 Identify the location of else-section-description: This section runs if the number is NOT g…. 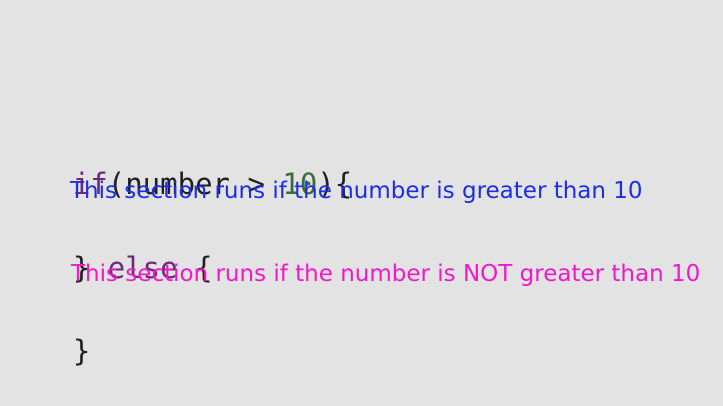
(386, 274).